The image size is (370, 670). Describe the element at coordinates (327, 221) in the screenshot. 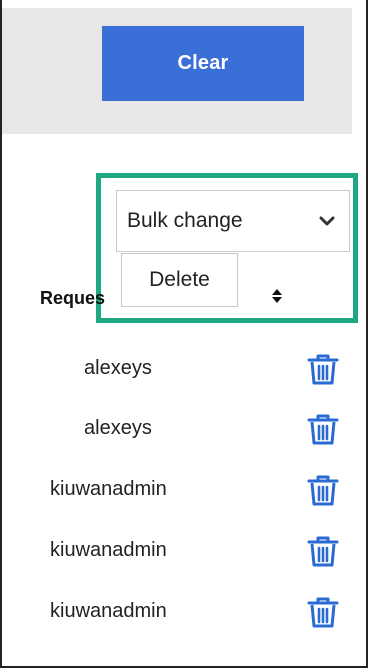

I see `chevron-down-icon` at that location.